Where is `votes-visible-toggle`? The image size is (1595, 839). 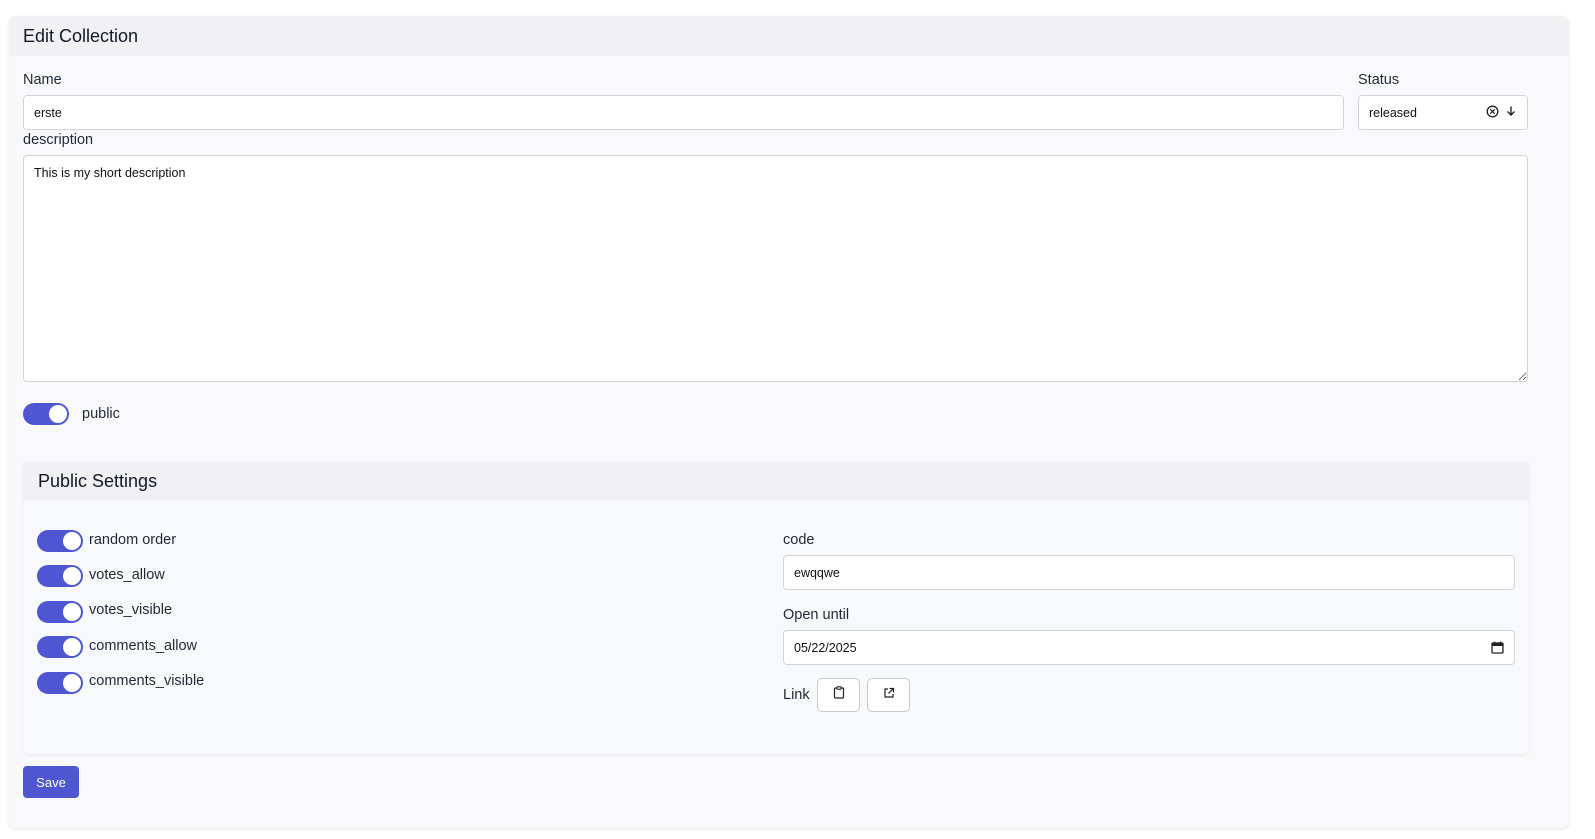
votes-visible-toggle is located at coordinates (60, 612).